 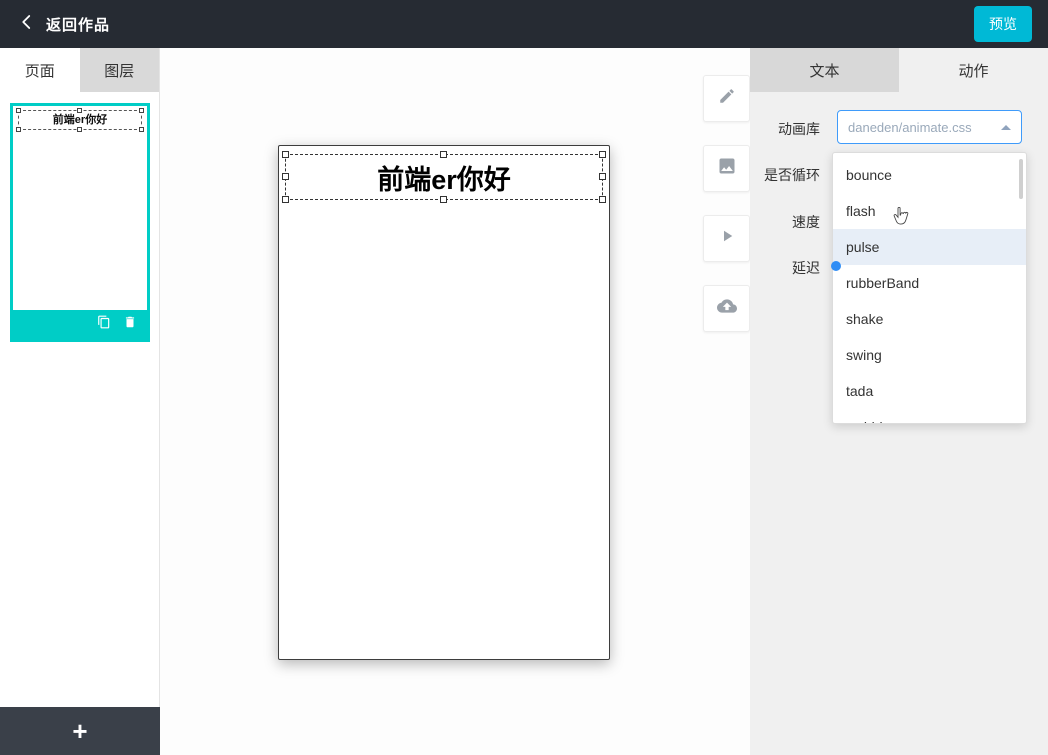 I want to click on resize-handle-nw, so click(x=285, y=154).